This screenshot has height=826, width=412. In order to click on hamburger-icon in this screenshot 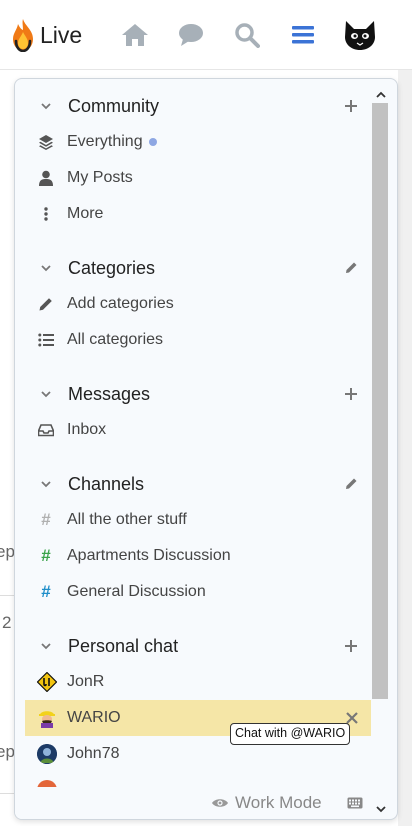, I will do `click(303, 35)`.